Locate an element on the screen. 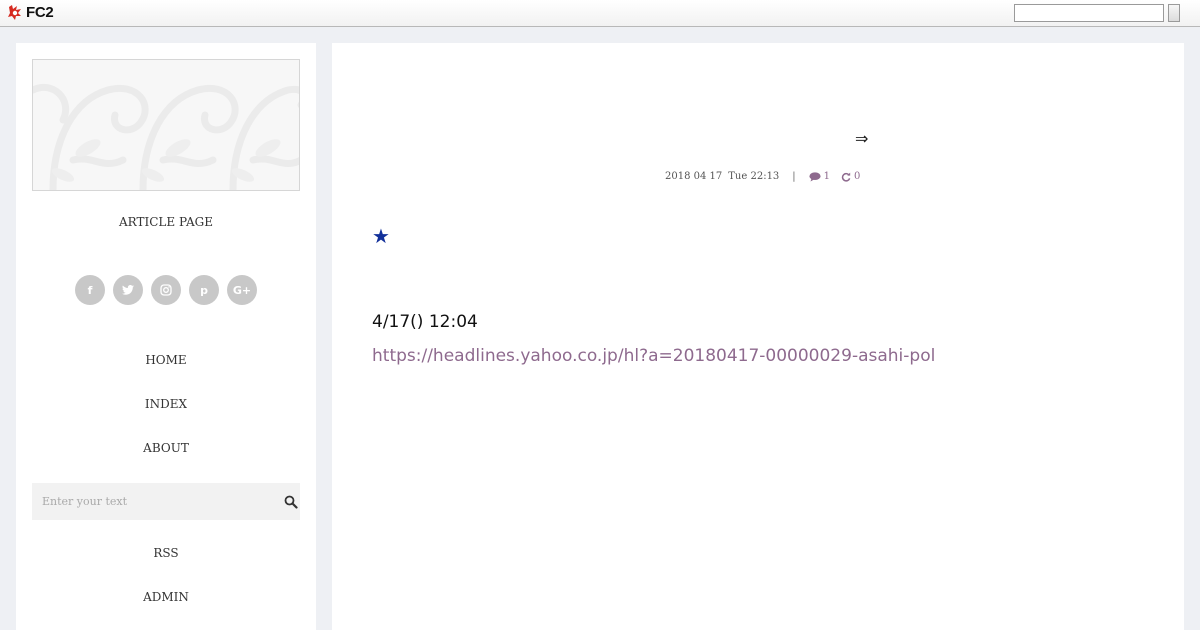 The height and width of the screenshot is (630, 1200). star-icon: ★ is located at coordinates (381, 236).